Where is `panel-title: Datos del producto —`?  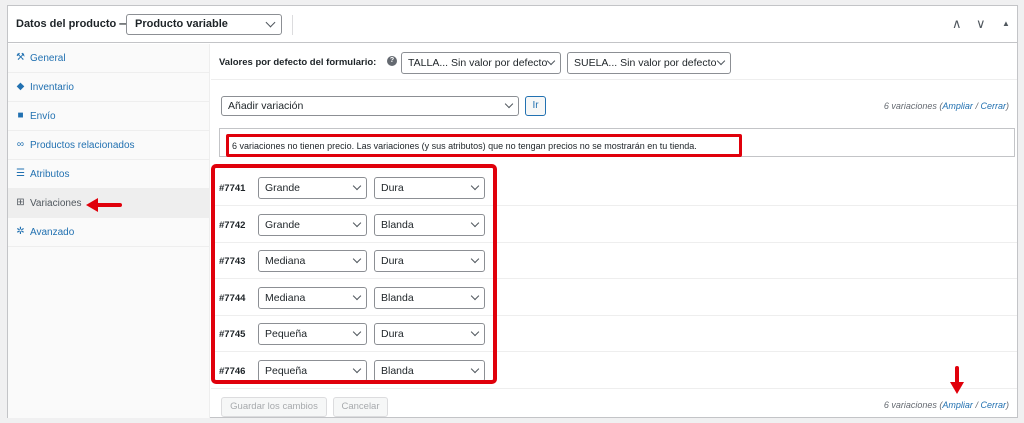
panel-title: Datos del producto — is located at coordinates (73, 24).